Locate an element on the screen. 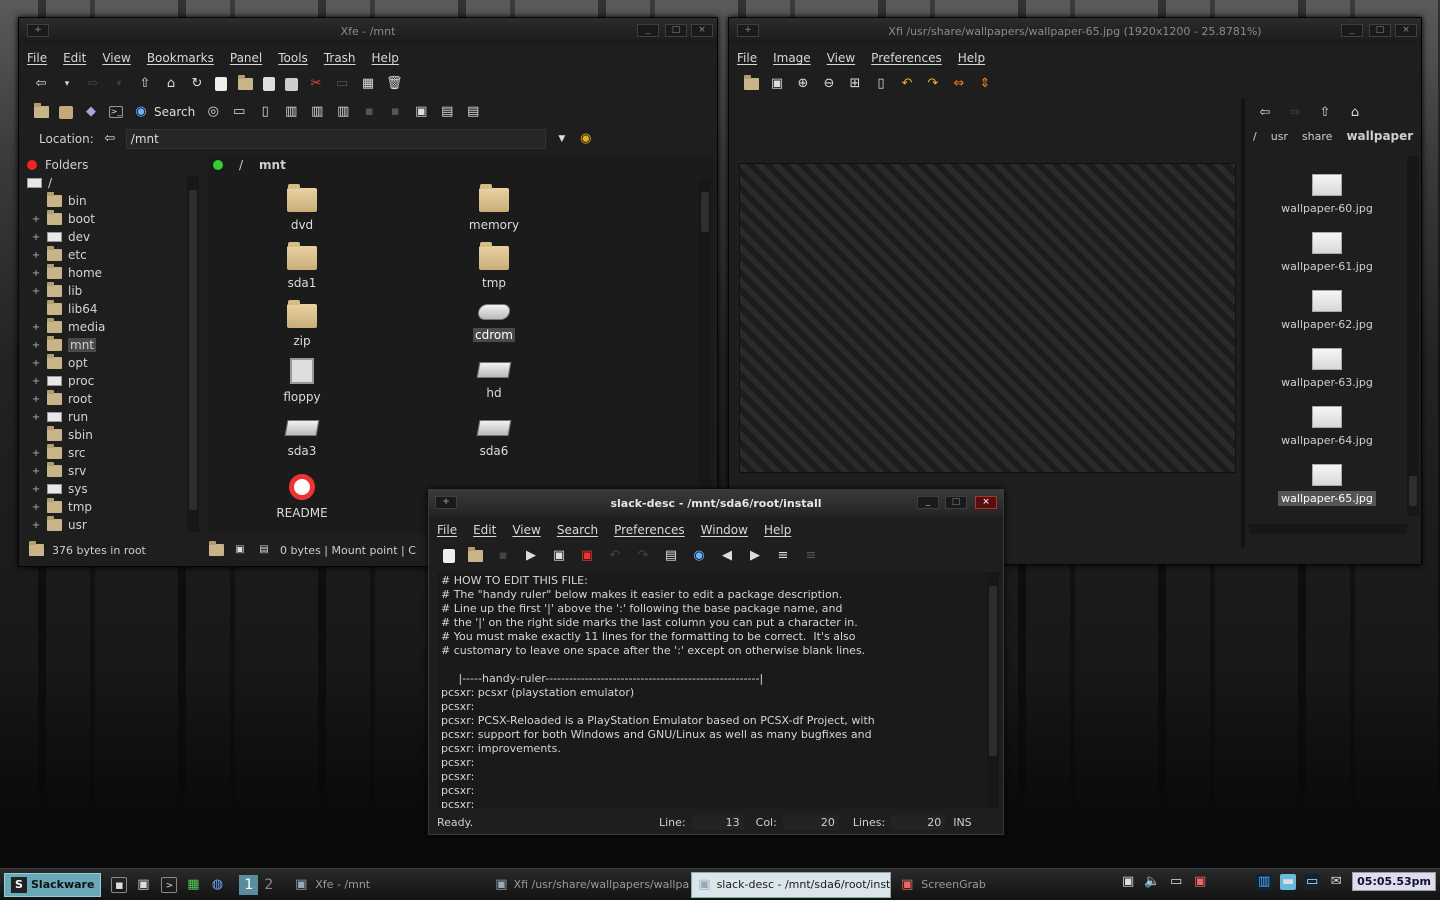 The image size is (1440, 900). browser-launcher-icon: ◍ is located at coordinates (217, 885).